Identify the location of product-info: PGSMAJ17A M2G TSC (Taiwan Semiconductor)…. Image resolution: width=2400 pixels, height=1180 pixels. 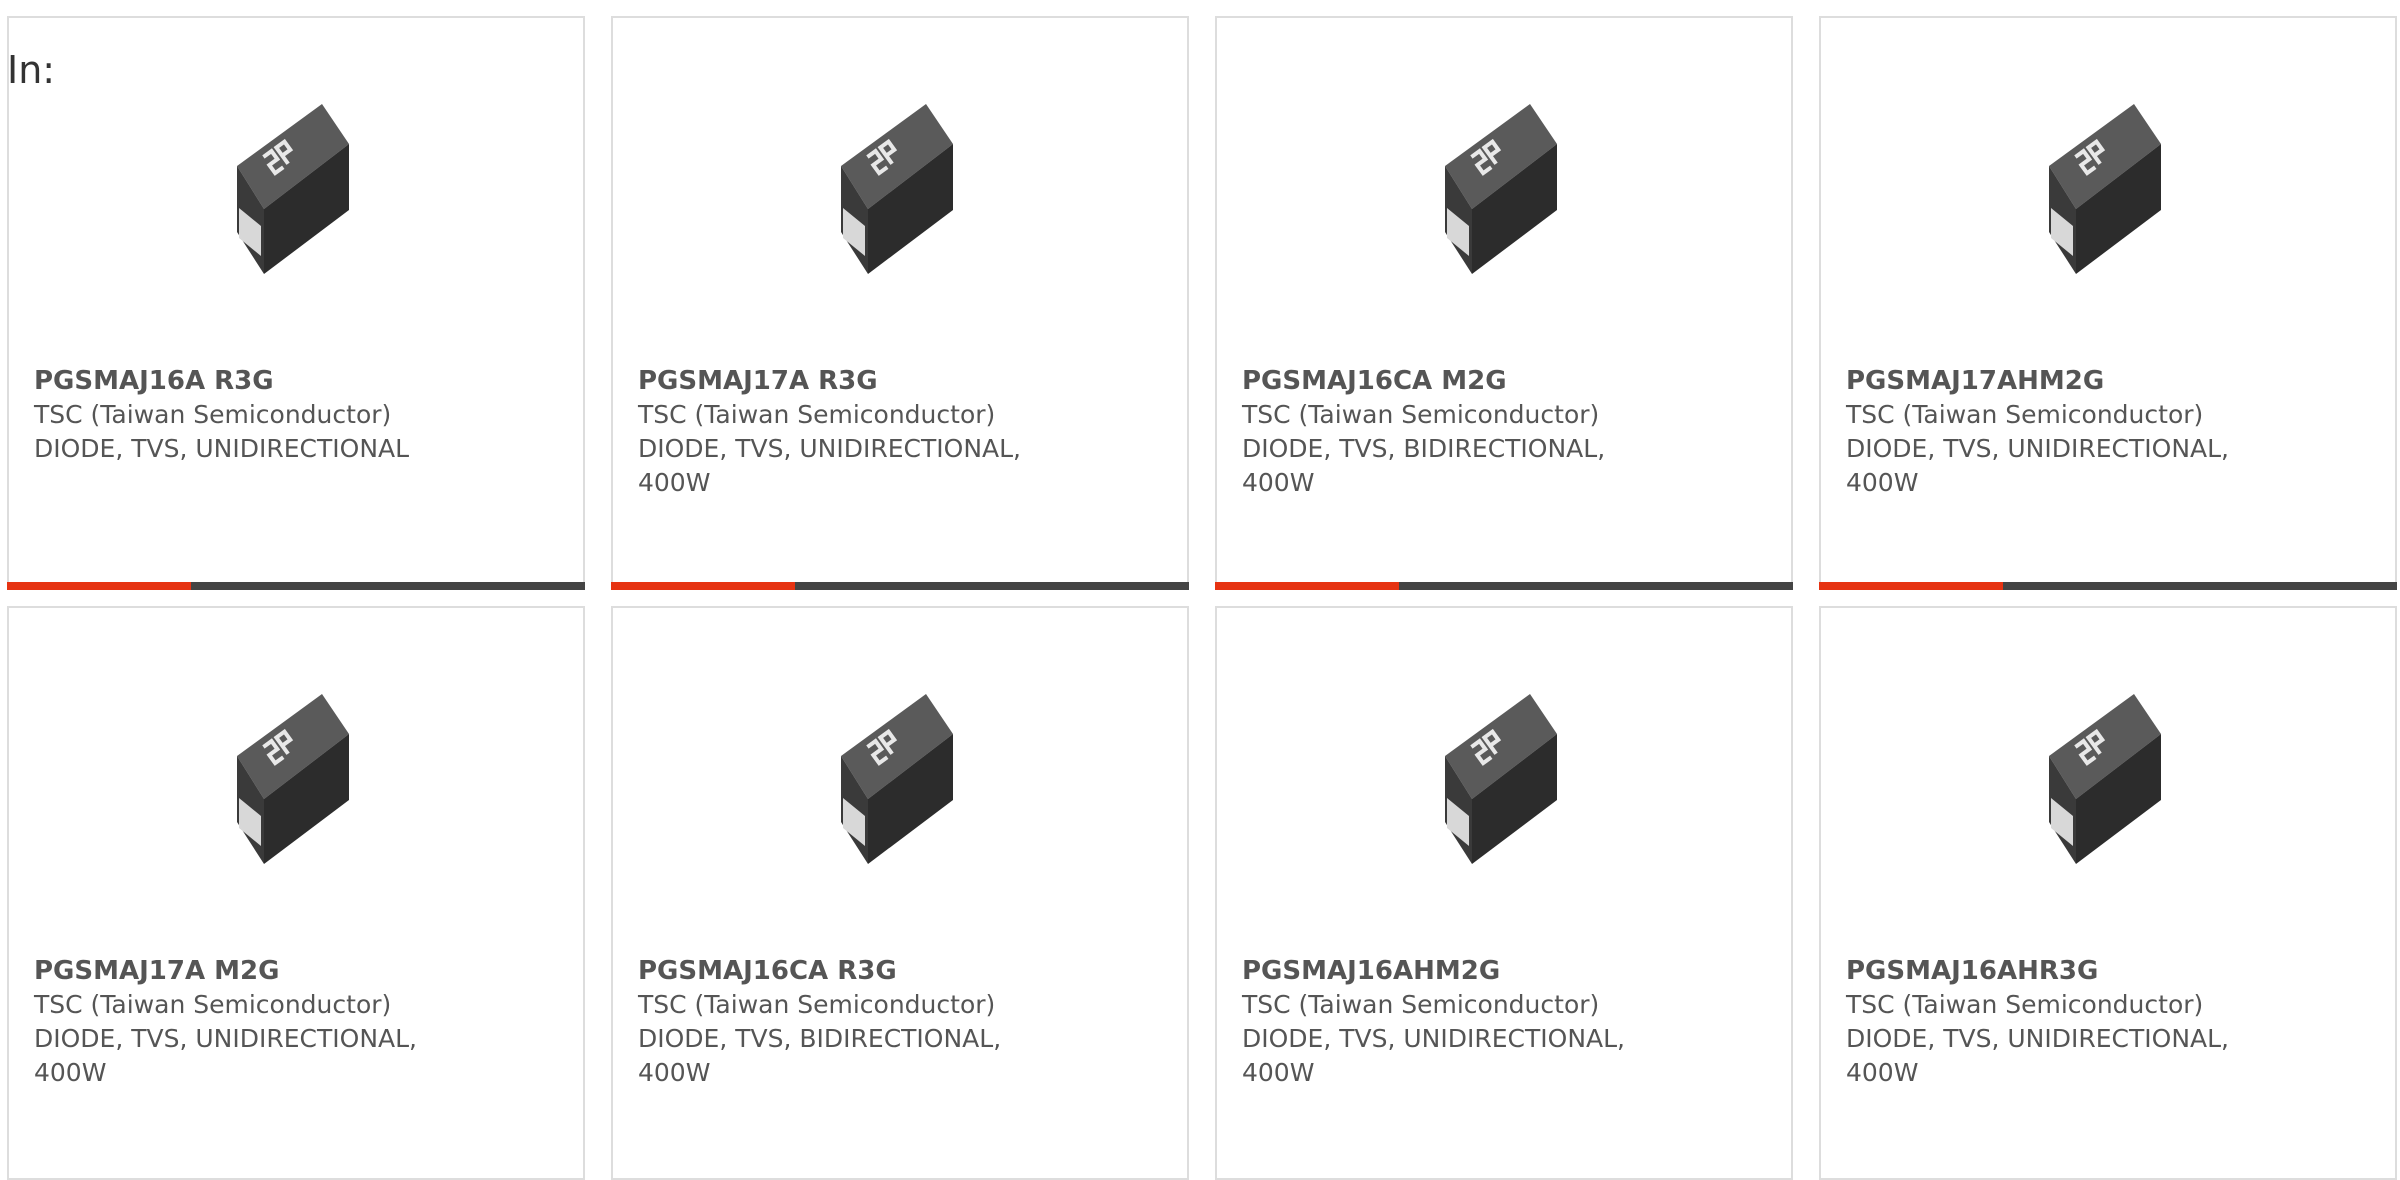
(264, 1022).